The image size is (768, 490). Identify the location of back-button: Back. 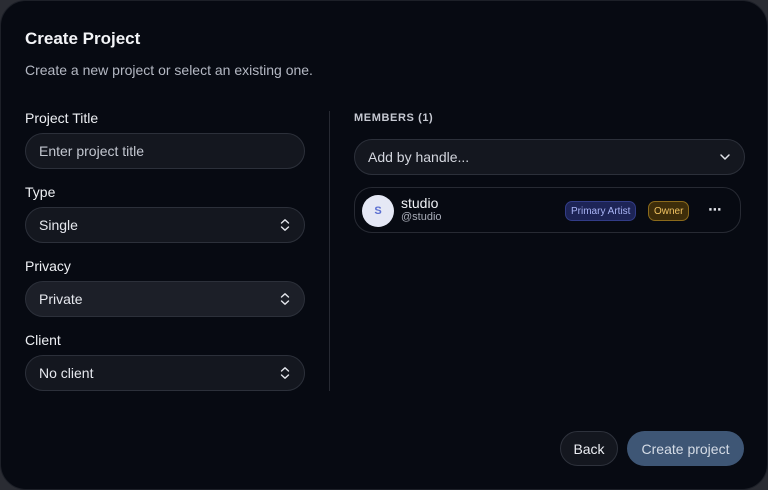
(589, 448).